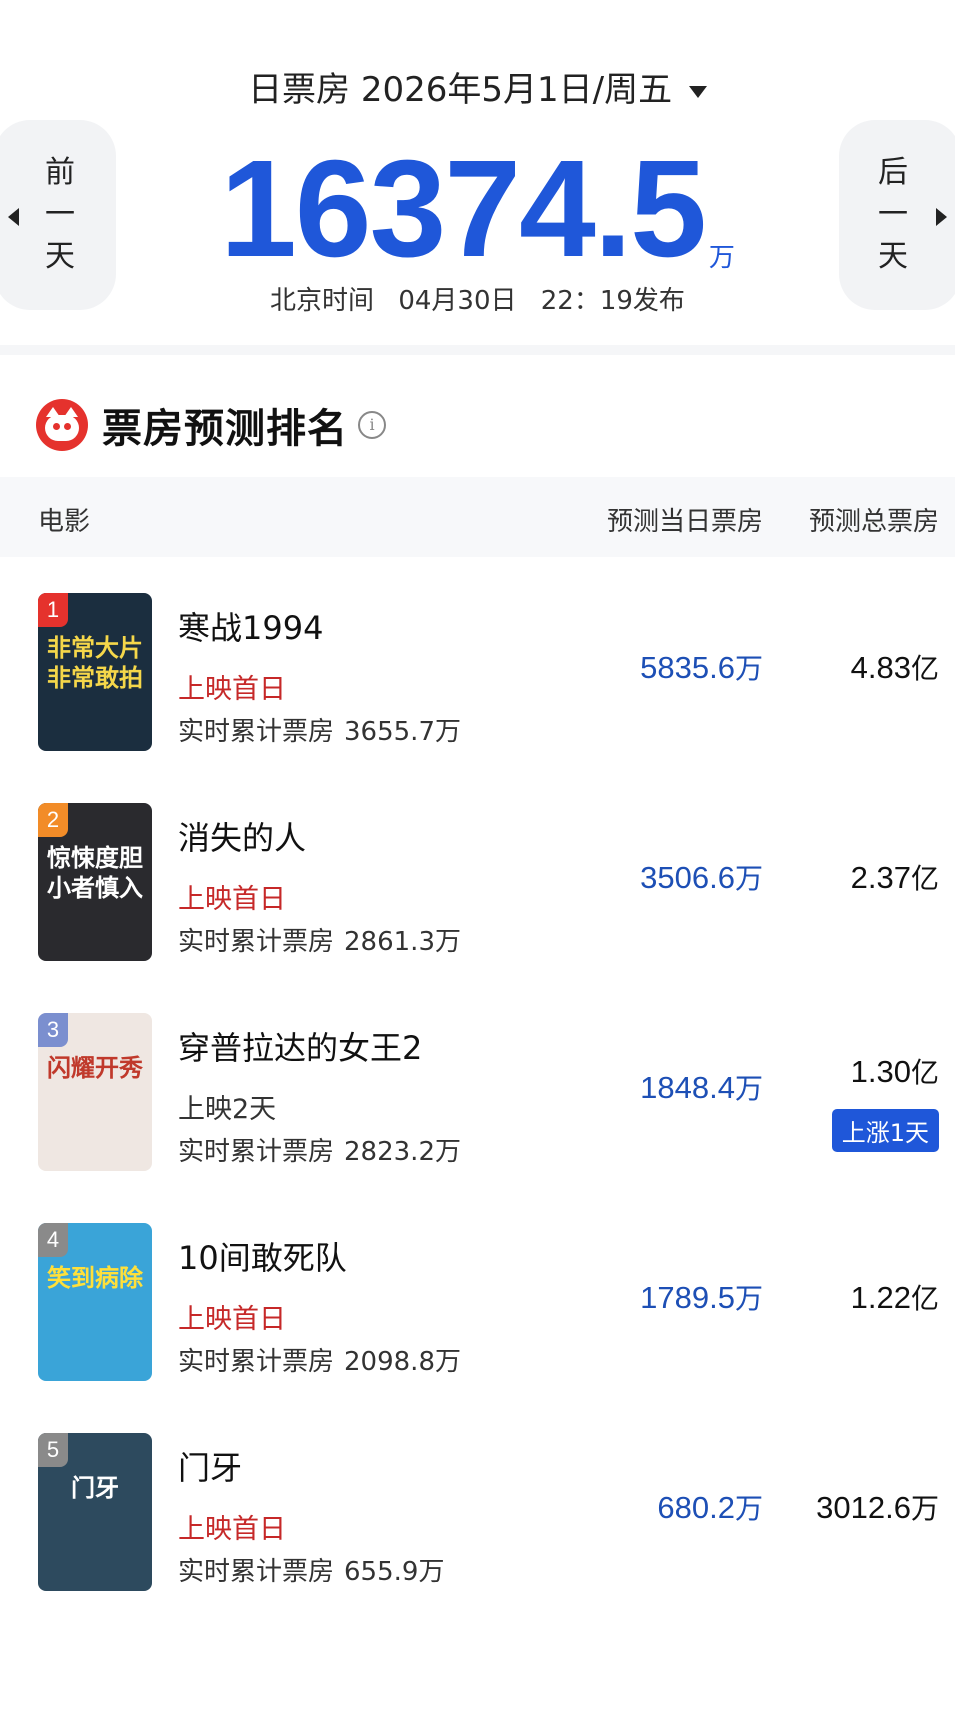  I want to click on cumulative-boxoffice: 实时累计票房 2098.8万, so click(319, 1359).